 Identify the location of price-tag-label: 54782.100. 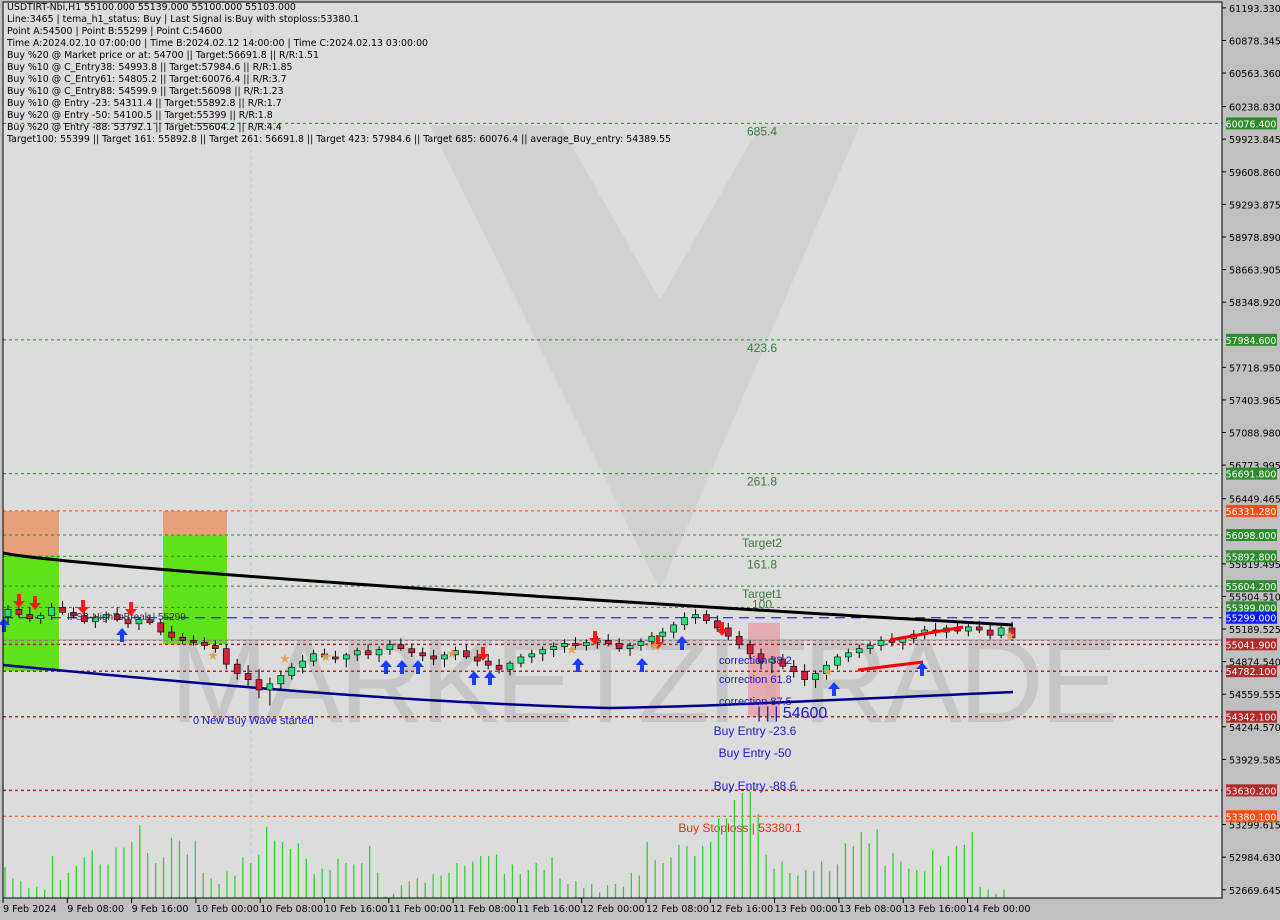
(1251, 672).